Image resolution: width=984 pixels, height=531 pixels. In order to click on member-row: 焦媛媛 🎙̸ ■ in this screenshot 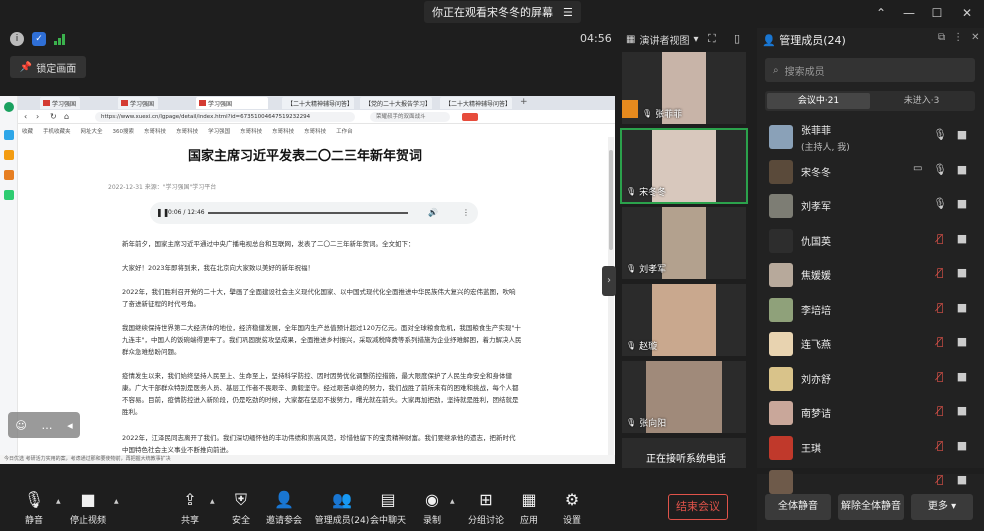, I will do `click(872, 275)`.